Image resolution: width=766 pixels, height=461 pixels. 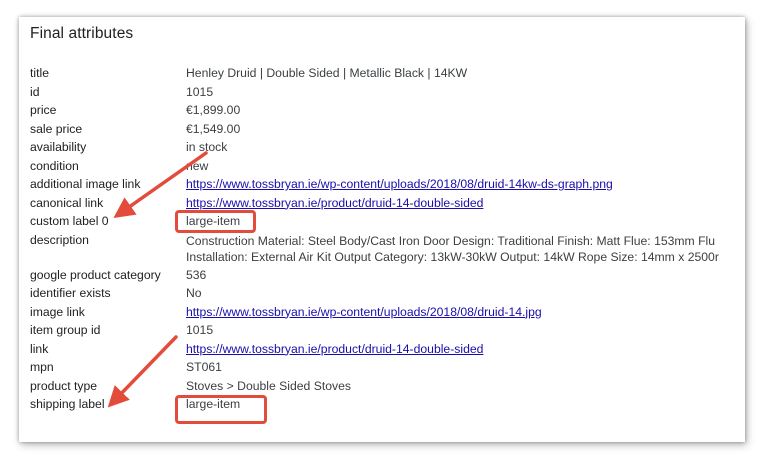 I want to click on attribute-value: Stoves > Double Sided Stoves, so click(x=268, y=385).